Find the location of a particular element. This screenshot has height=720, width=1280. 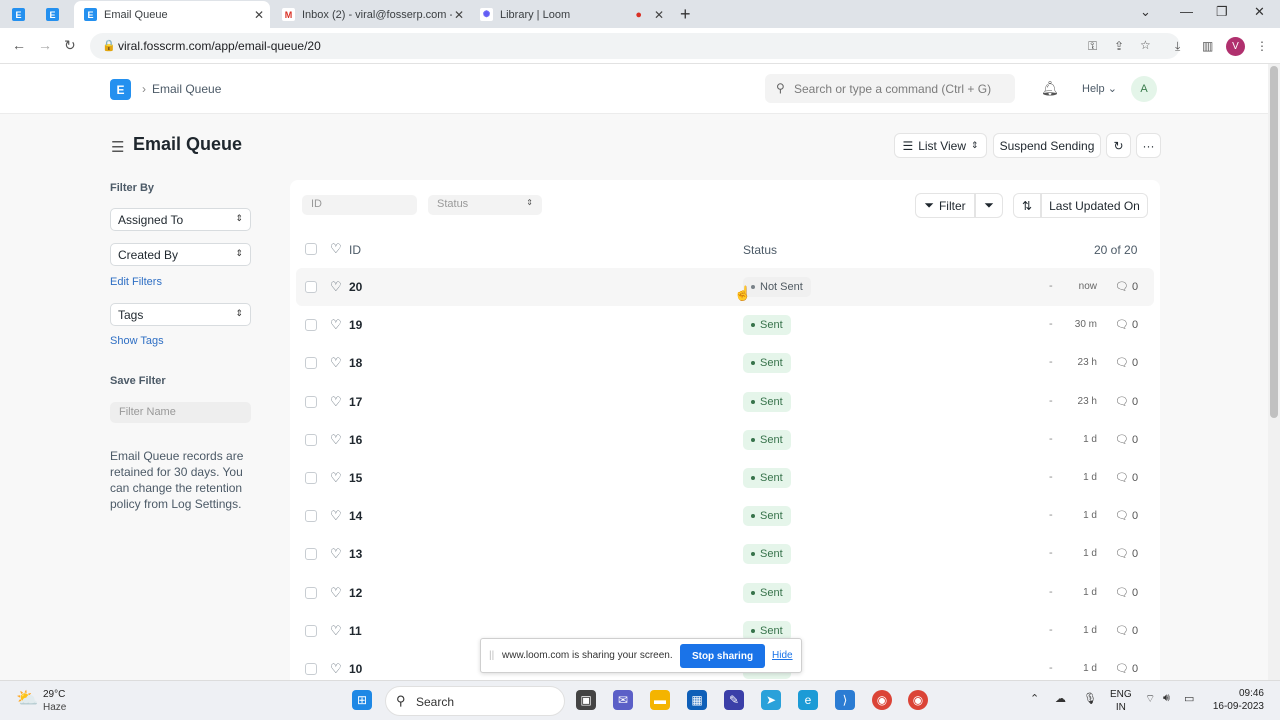

id-filter-input: ID is located at coordinates (359, 205).